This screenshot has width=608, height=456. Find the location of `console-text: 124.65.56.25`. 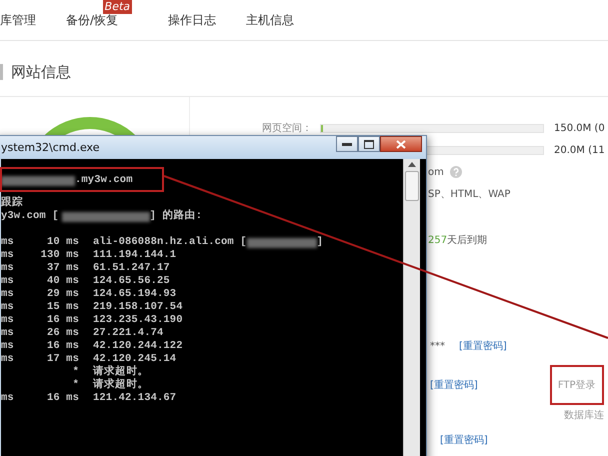

console-text: 124.65.56.25 is located at coordinates (131, 281).